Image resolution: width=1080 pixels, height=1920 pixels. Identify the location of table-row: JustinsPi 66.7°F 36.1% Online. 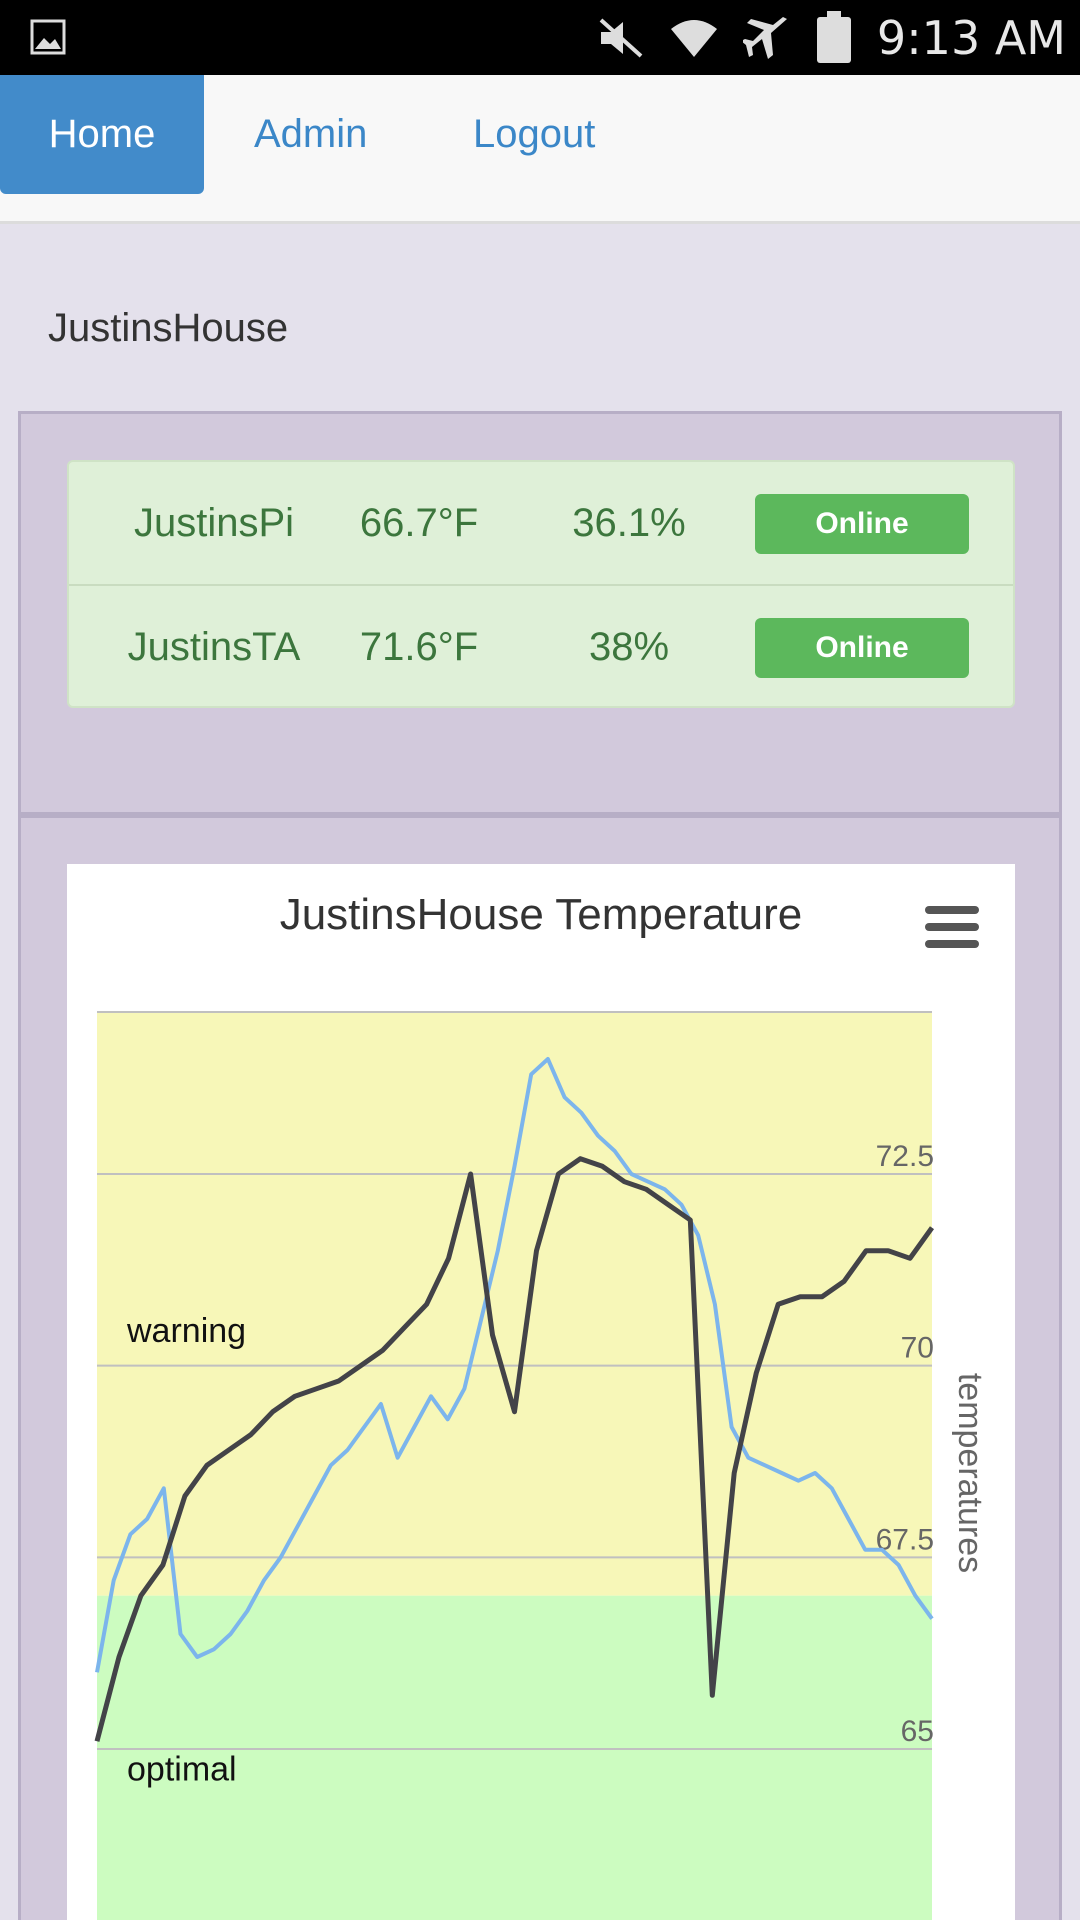
(541, 523).